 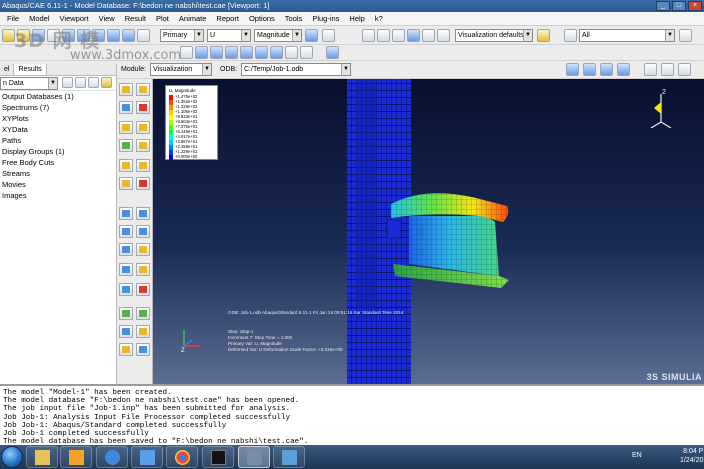 I want to click on view-back-icon, so click(x=216, y=52).